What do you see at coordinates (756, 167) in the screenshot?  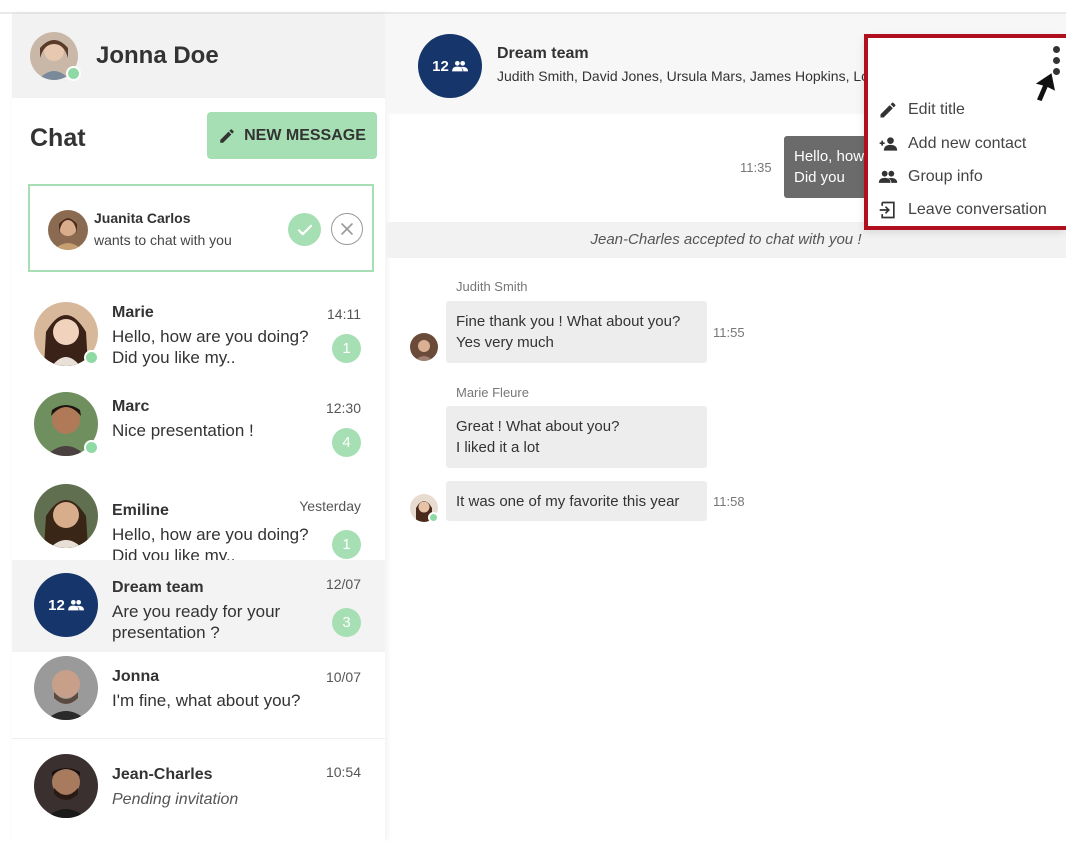 I see `message-time: 11:35` at bounding box center [756, 167].